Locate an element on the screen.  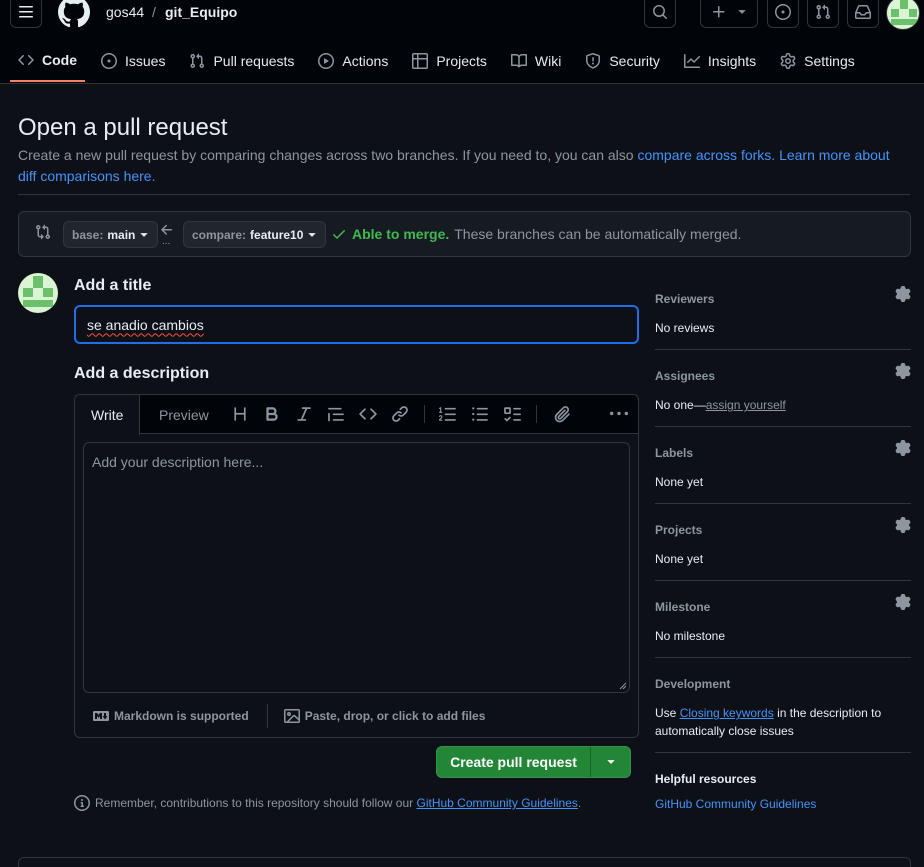
create-pull-request-group: Create pull request is located at coordinates (533, 762).